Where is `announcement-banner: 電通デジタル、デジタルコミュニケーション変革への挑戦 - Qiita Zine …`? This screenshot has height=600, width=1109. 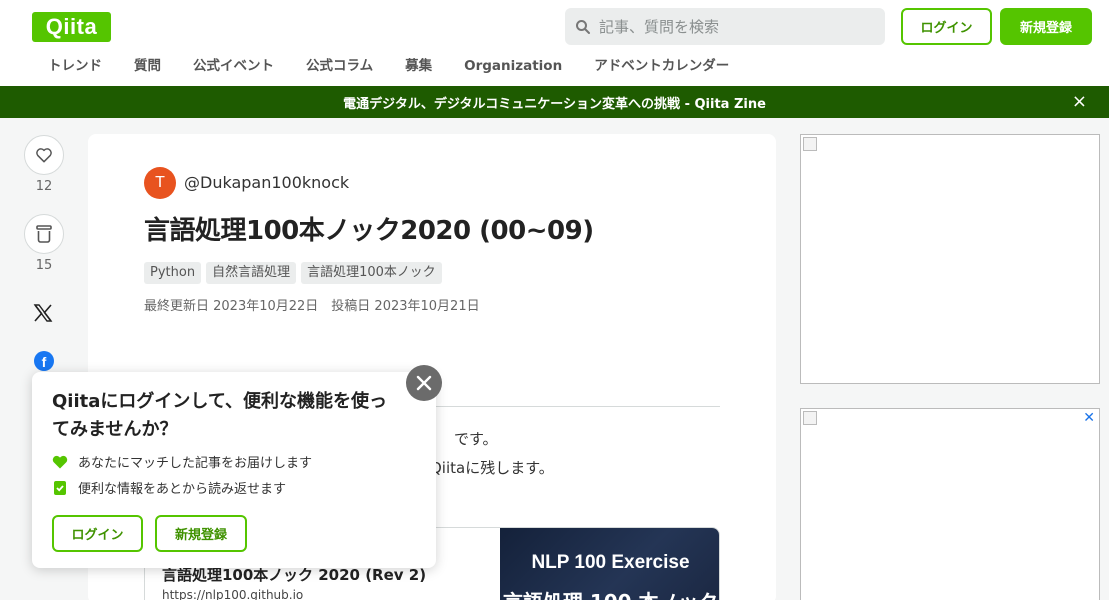 announcement-banner: 電通デジタル、デジタルコミュニケーション変革への挑戦 - Qiita Zine … is located at coordinates (554, 102).